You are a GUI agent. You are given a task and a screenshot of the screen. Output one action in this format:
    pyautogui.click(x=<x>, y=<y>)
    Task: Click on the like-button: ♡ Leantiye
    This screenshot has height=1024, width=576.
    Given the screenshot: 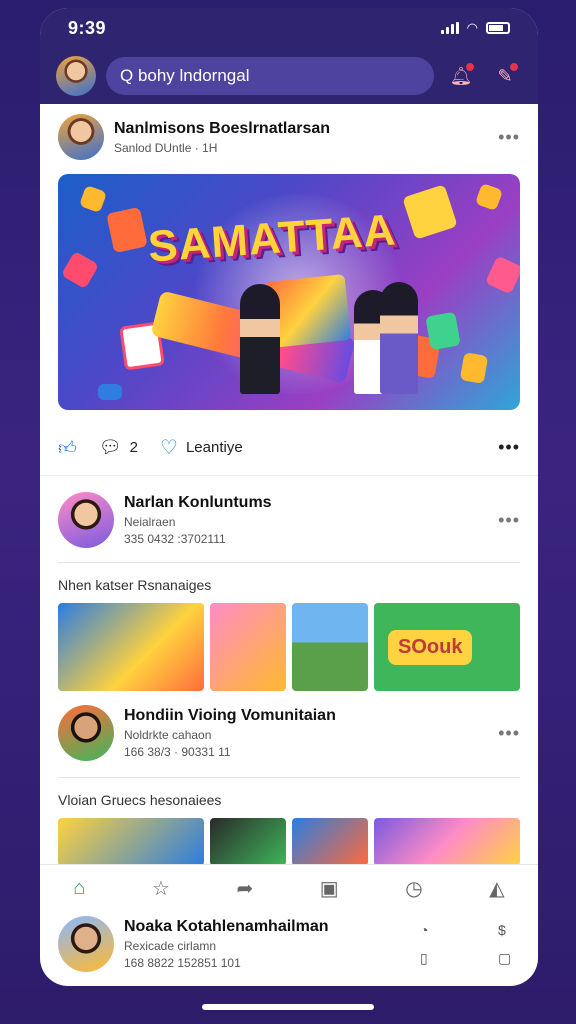 What is the action you would take?
    pyautogui.click(x=201, y=447)
    